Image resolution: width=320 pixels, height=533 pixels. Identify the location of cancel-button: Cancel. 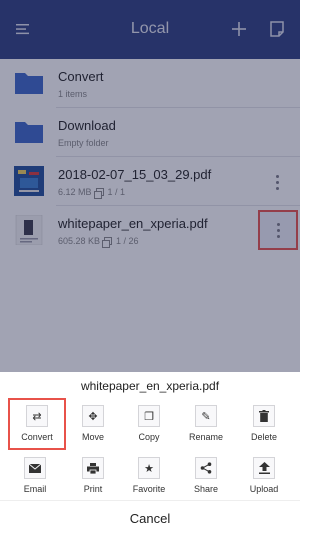
(150, 518).